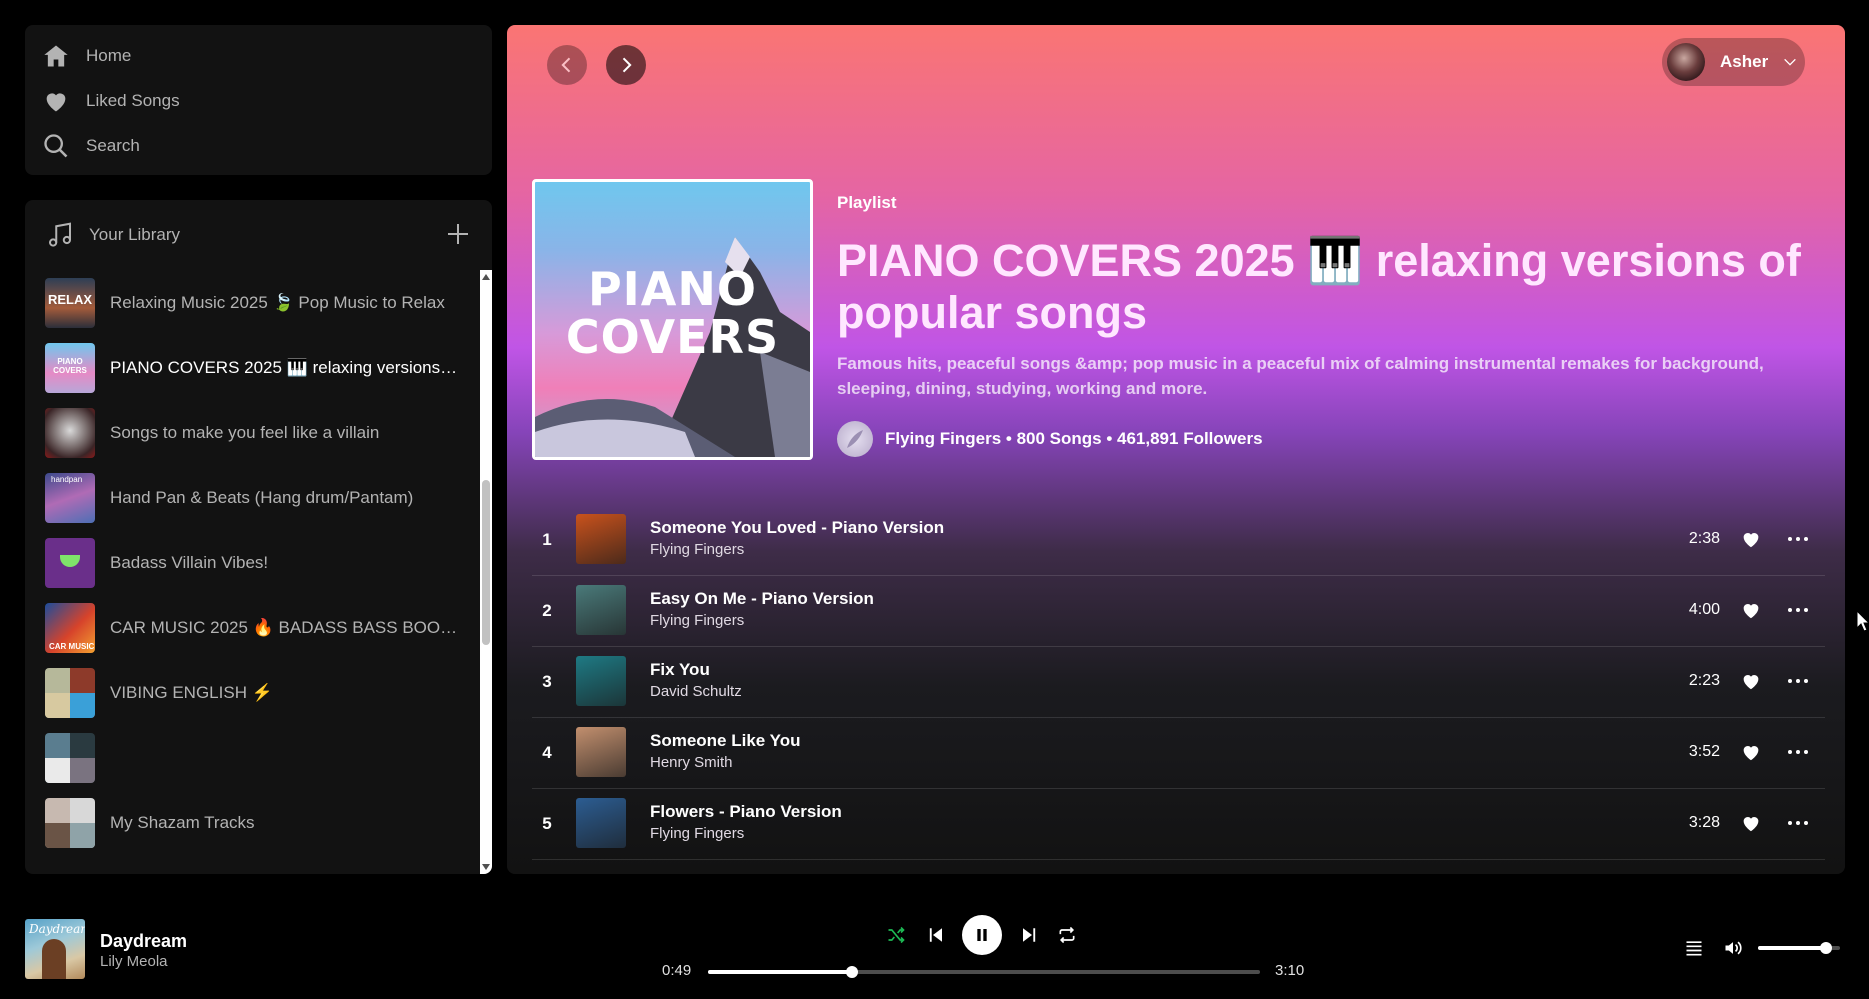 Image resolution: width=1869 pixels, height=999 pixels. I want to click on nav-liked-label: Liked Songs, so click(133, 100).